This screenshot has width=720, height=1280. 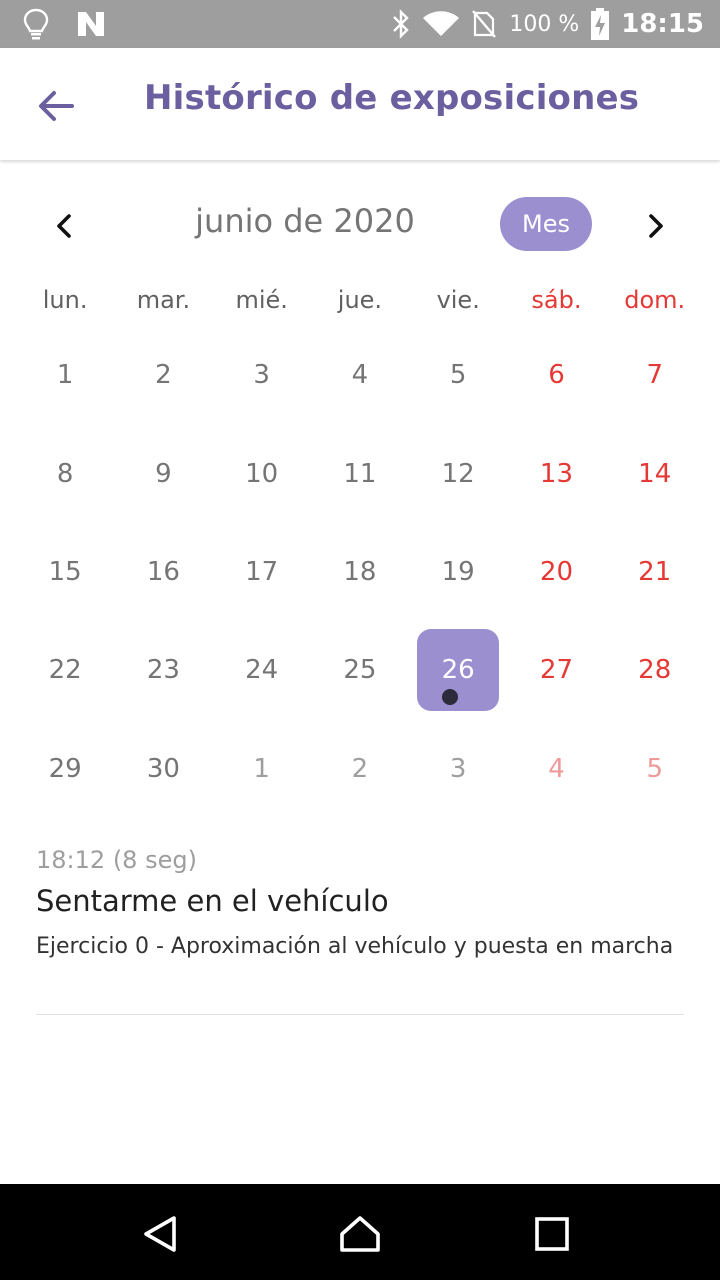 I want to click on day-number: 10, so click(x=262, y=473).